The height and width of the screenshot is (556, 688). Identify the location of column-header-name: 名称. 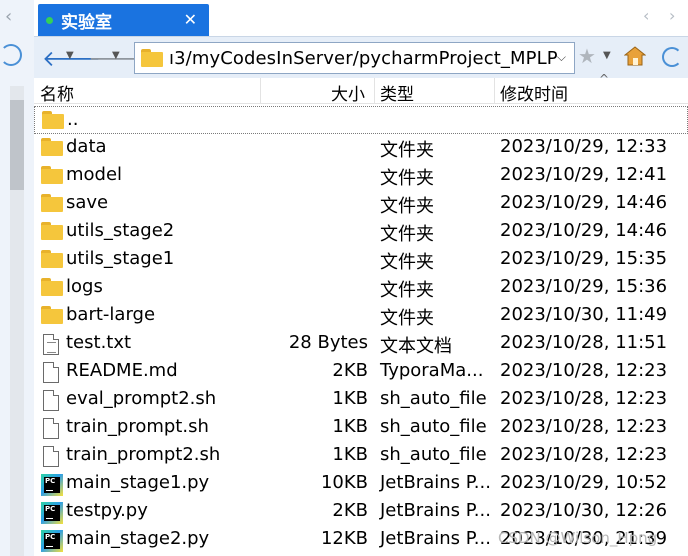
(57, 92).